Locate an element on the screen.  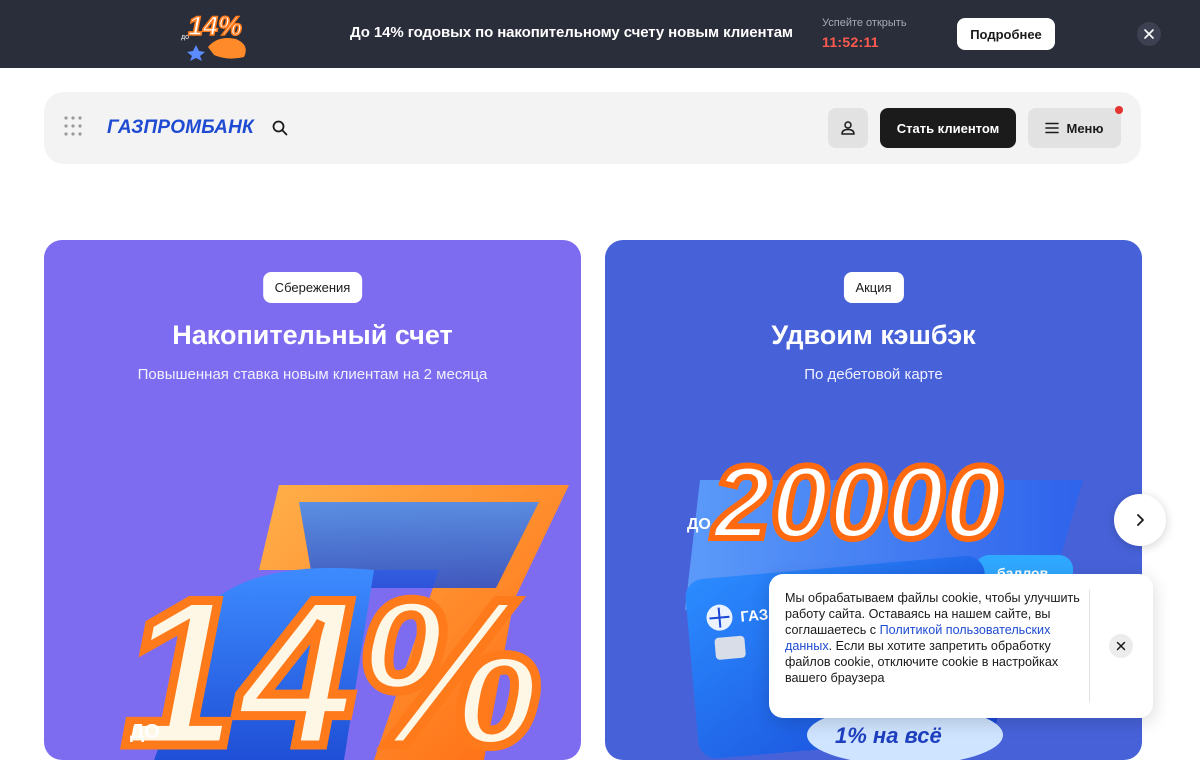
chevron-right-icon is located at coordinates (1140, 520).